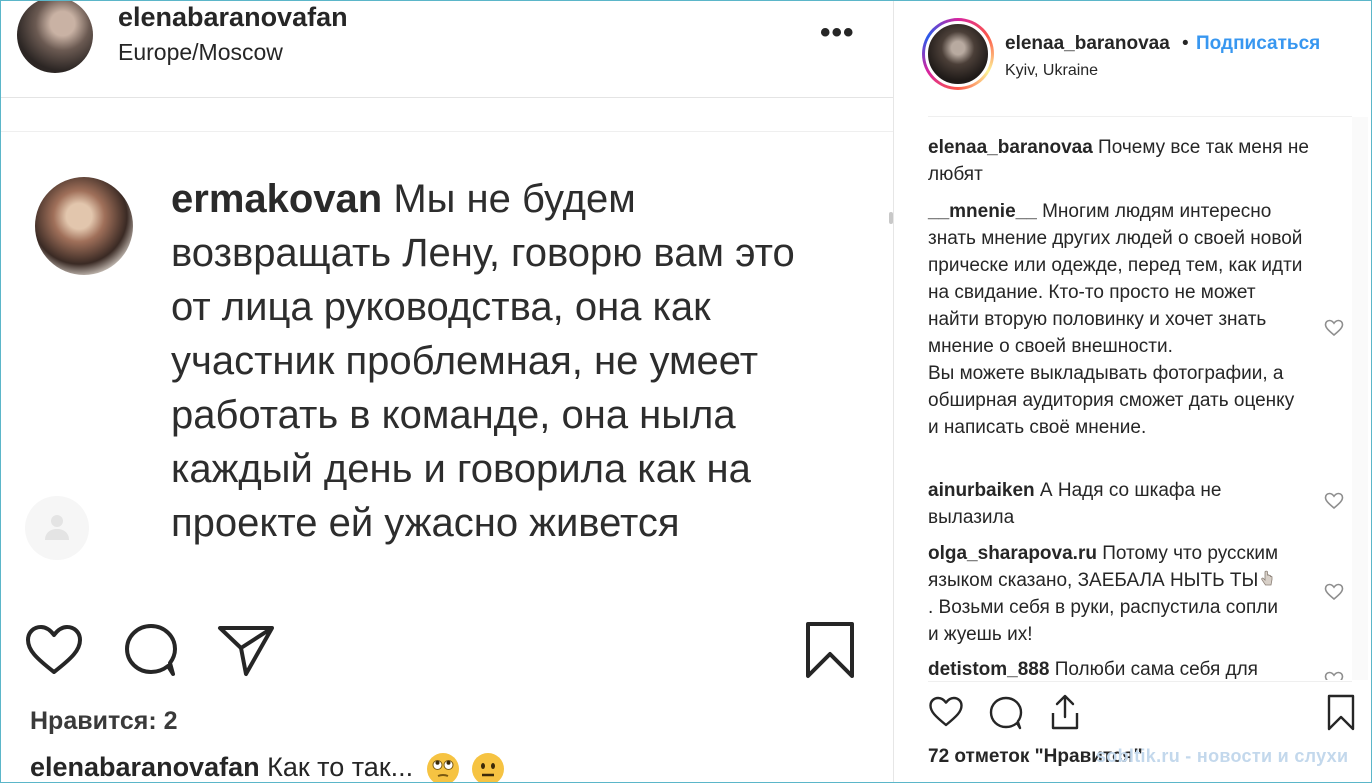  Describe the element at coordinates (233, 17) in the screenshot. I see `post-username: elenabaranovafan` at that location.